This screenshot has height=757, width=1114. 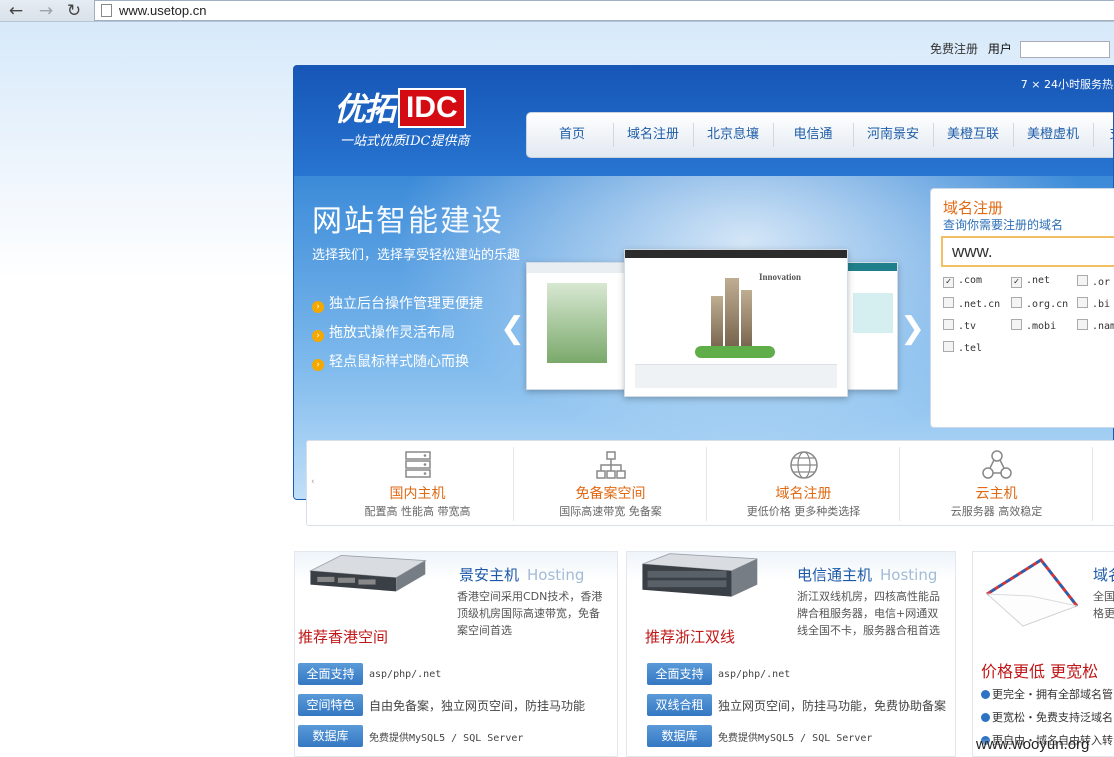 What do you see at coordinates (441, 705) in the screenshot?
I see `product-spec-row: 空间特色 自由免备案，独立网页空间，防挂马功能` at bounding box center [441, 705].